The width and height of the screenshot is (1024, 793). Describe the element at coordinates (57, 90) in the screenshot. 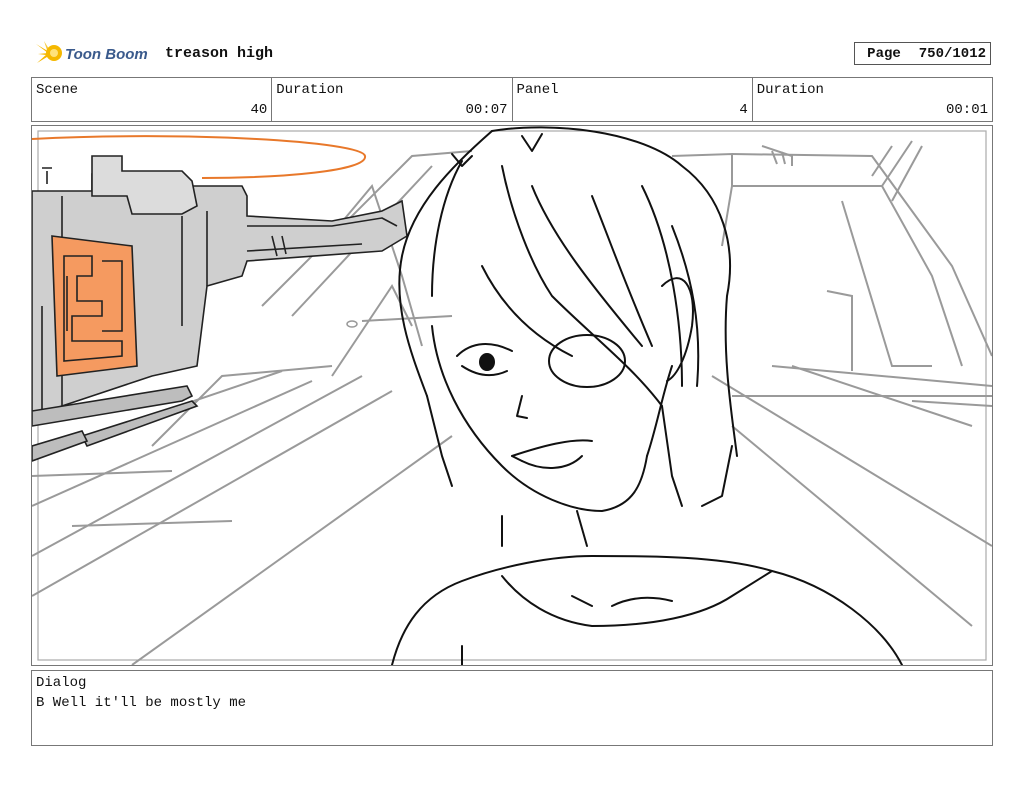

I see `scene-label: Scene` at that location.